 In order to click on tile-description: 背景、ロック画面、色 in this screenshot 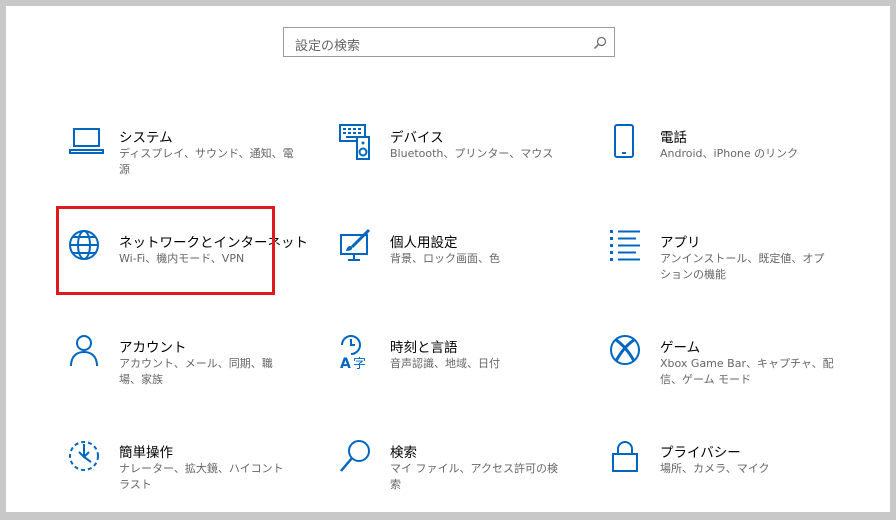, I will do `click(445, 258)`.